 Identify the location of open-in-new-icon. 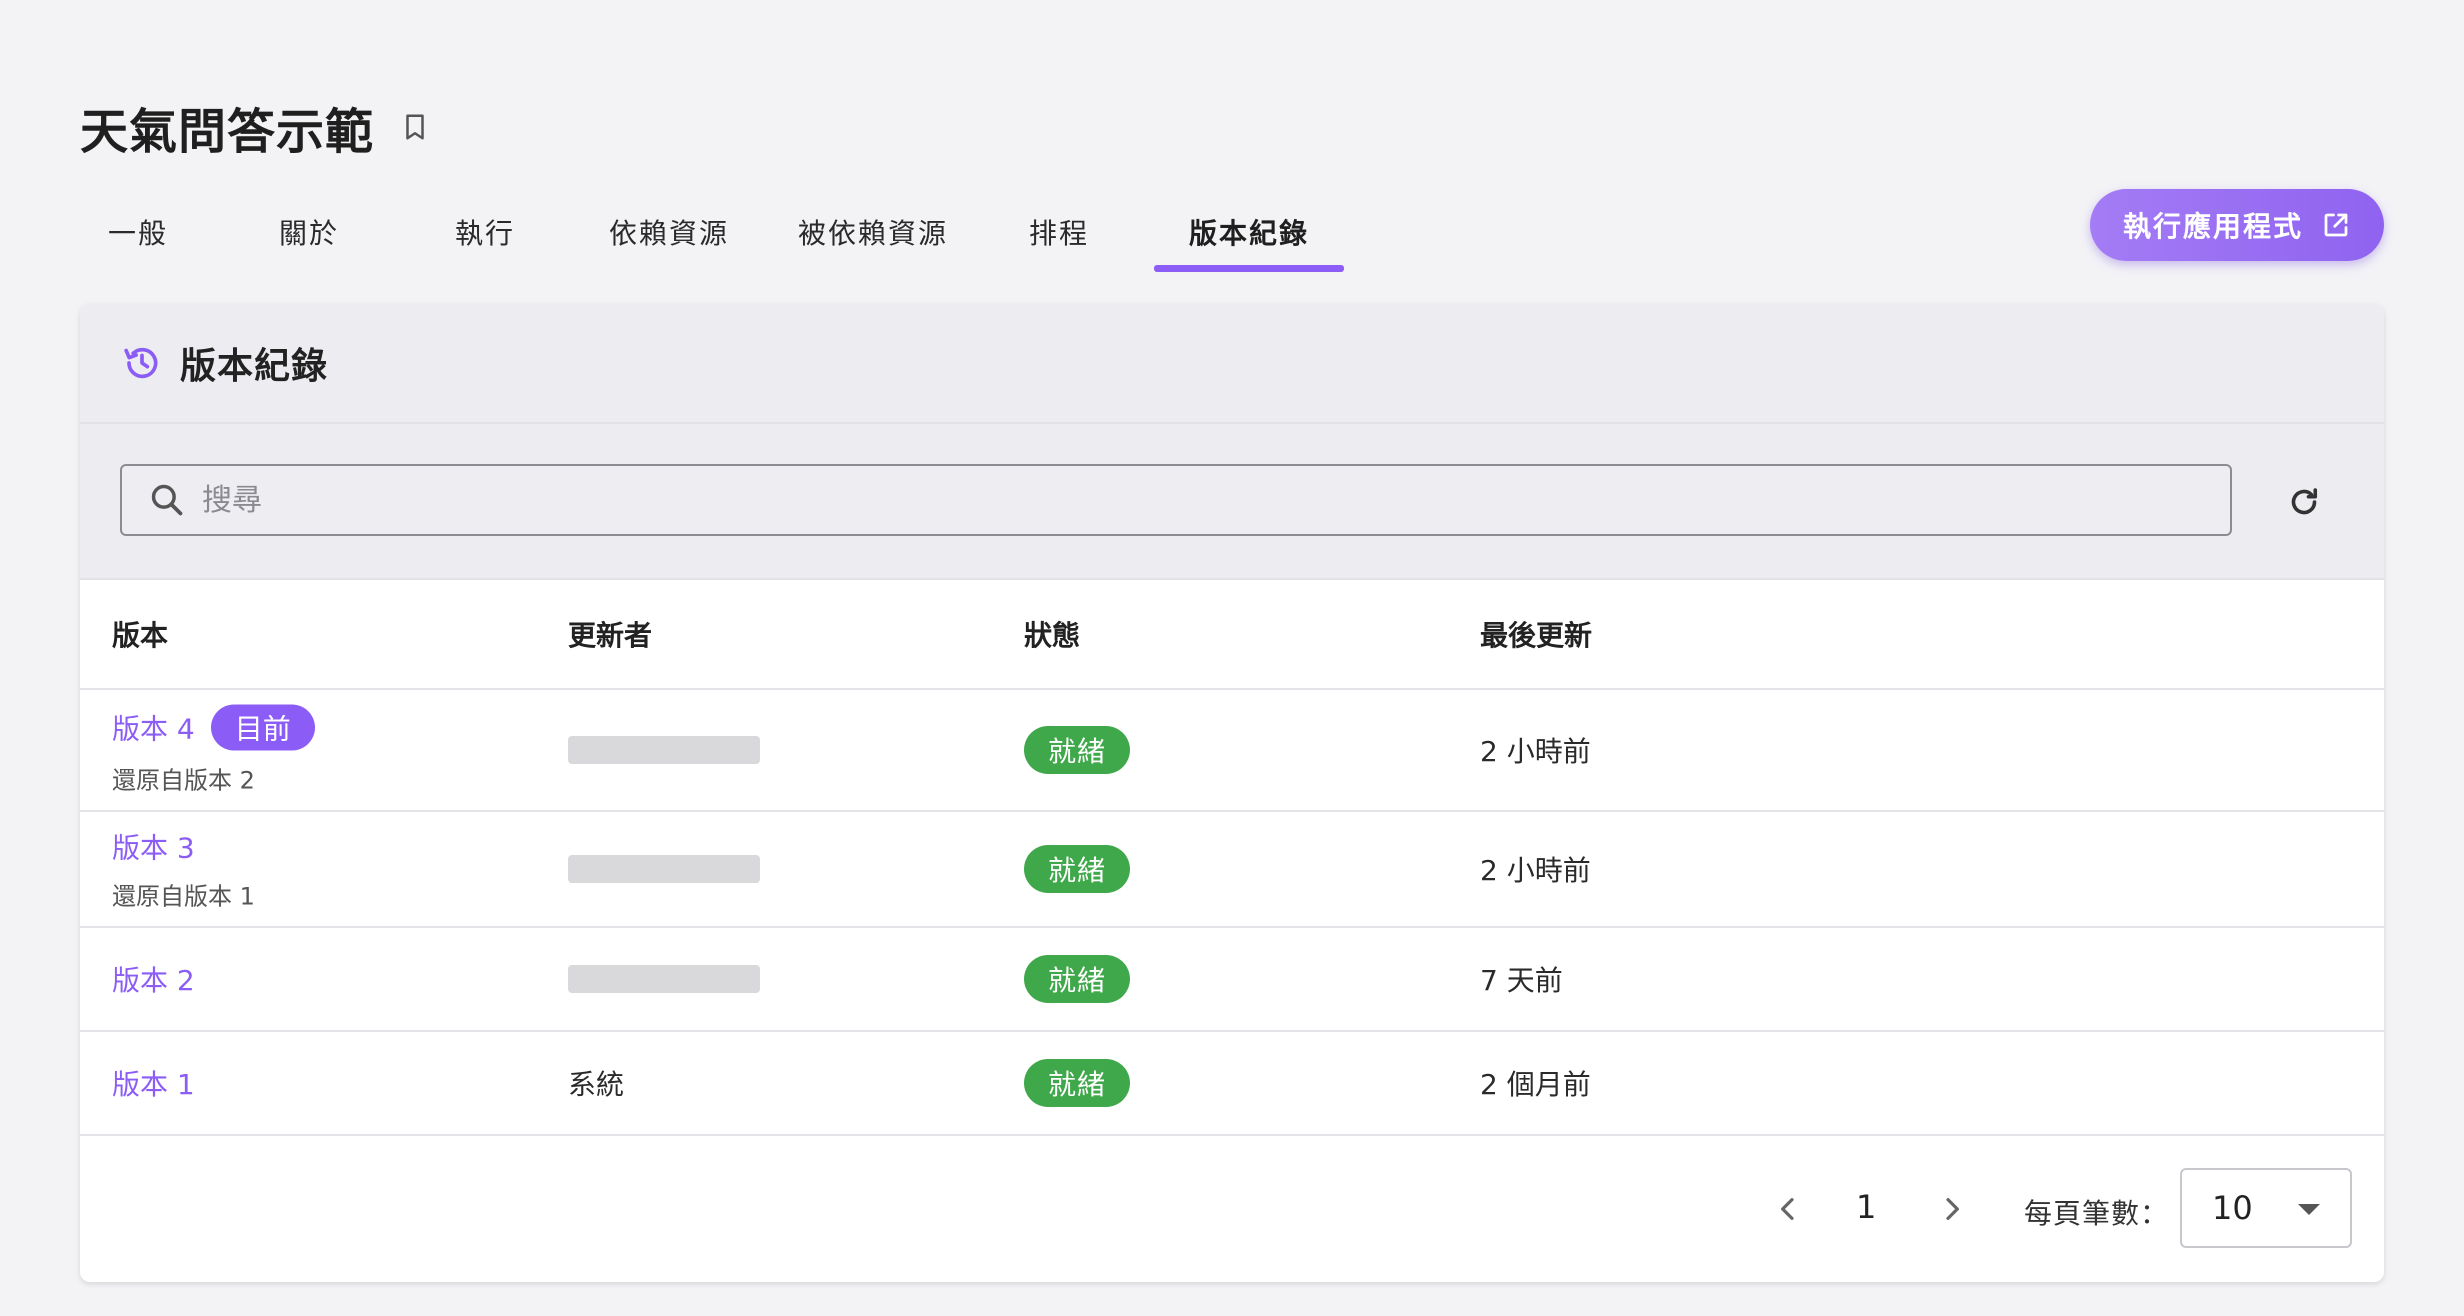
(2336, 225).